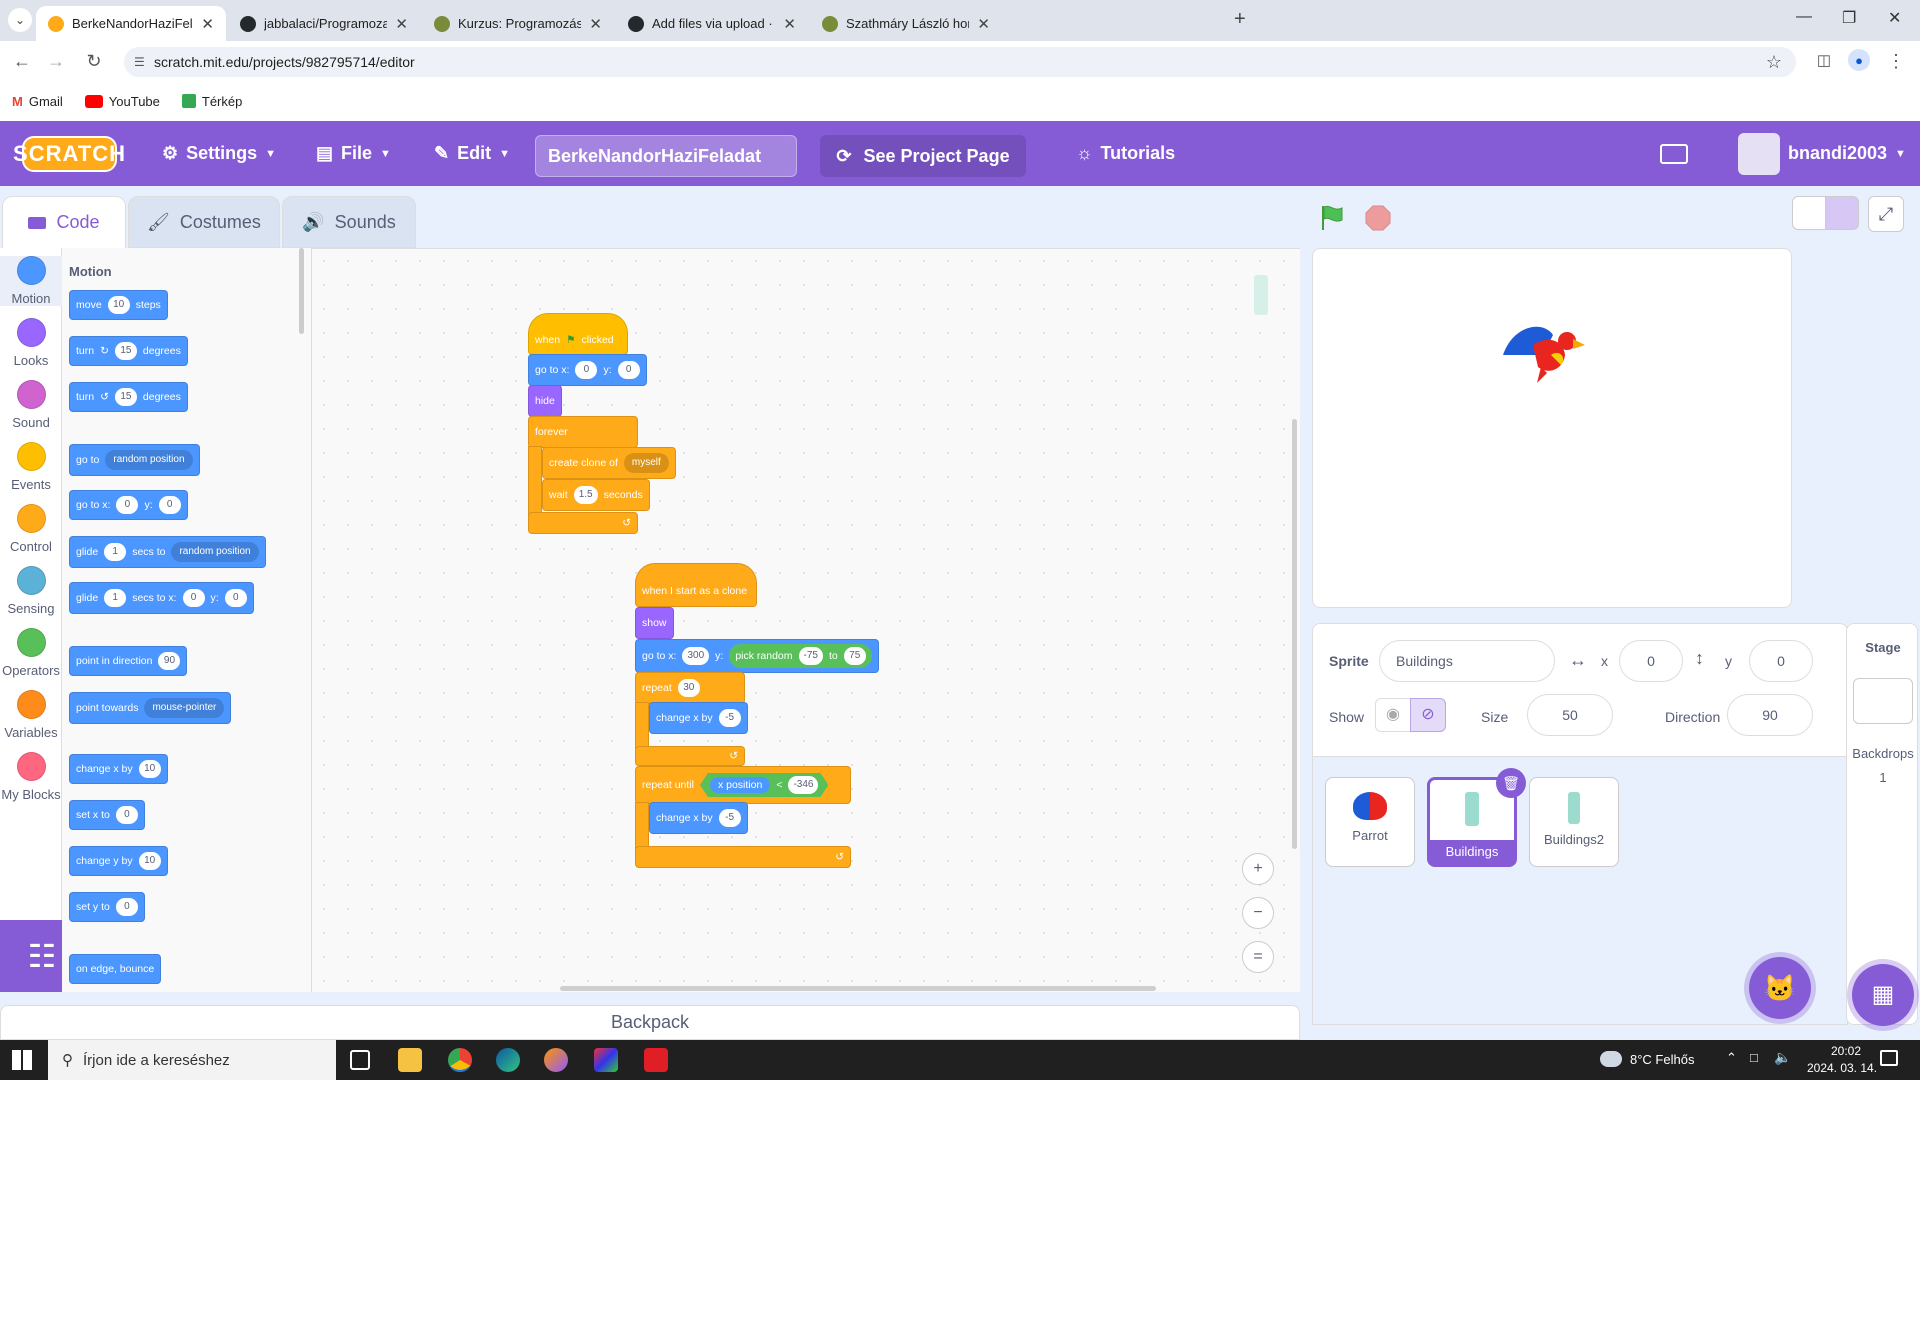  What do you see at coordinates (609, 463) in the screenshot?
I see `block-create-clone: create clone of myself` at bounding box center [609, 463].